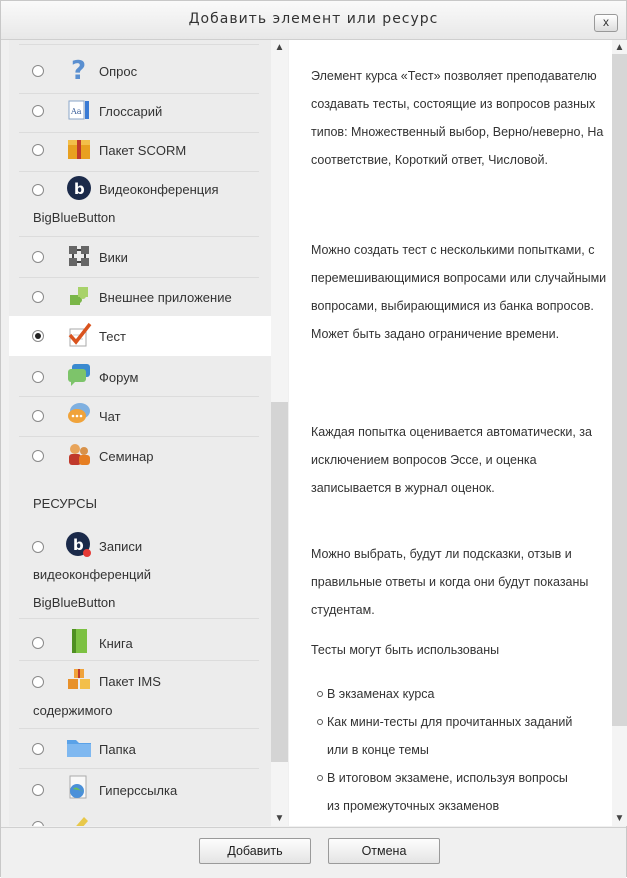 The width and height of the screenshot is (627, 878). I want to click on module-option-lti: Внешнее приложение, so click(140, 297).